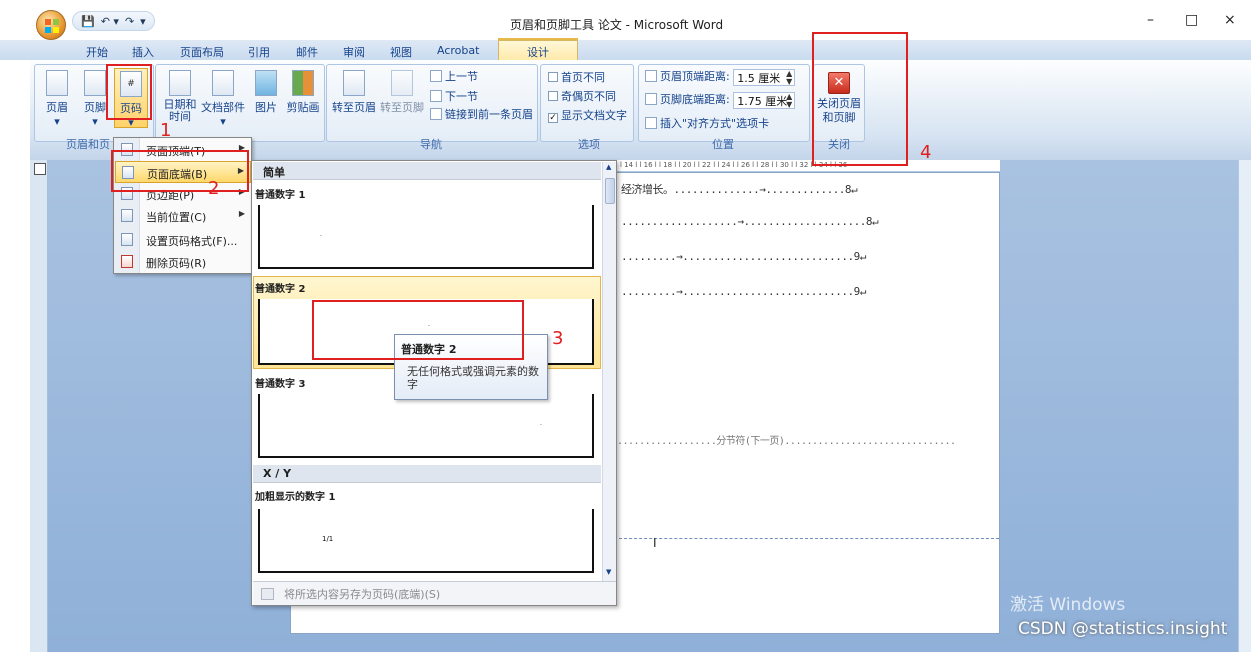 This screenshot has height=652, width=1251. Describe the element at coordinates (40, 169) in the screenshot. I see `ruler-tab-selector-icon` at that location.